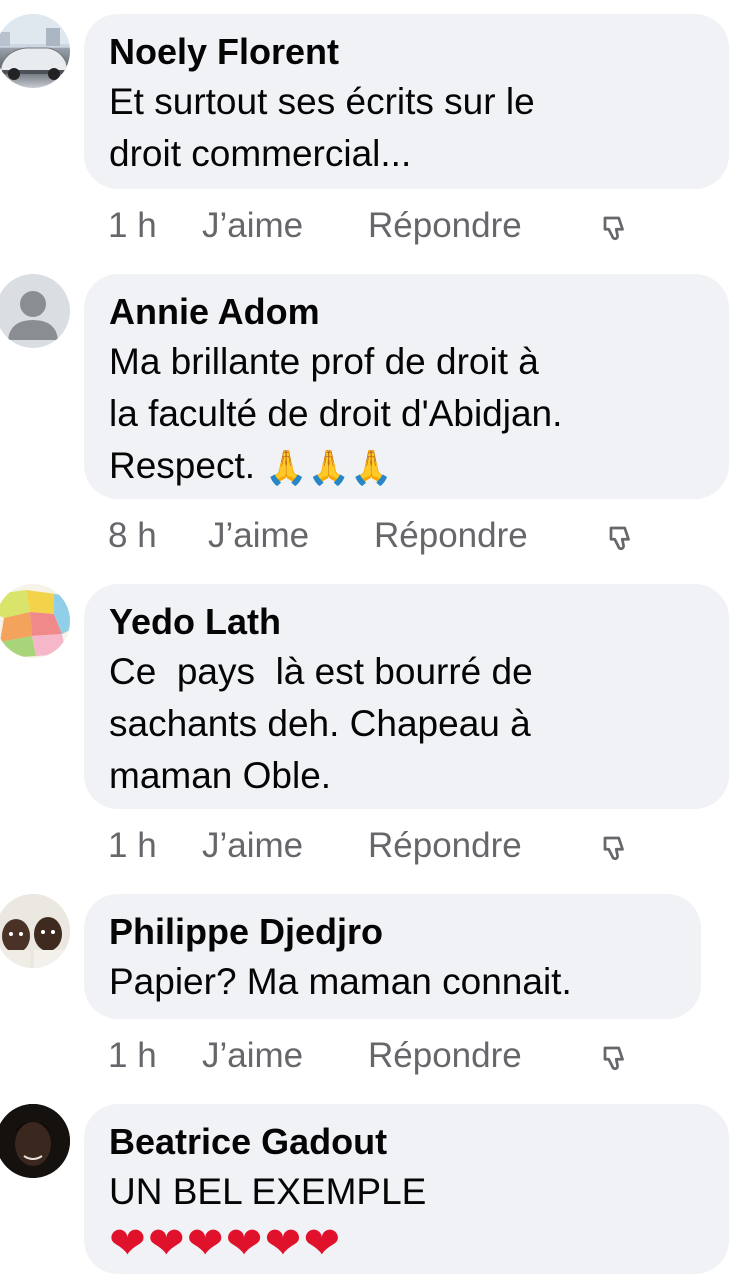 Image resolution: width=729 pixels, height=1280 pixels. I want to click on comment-text: Papier? Ma maman connait., so click(340, 981).